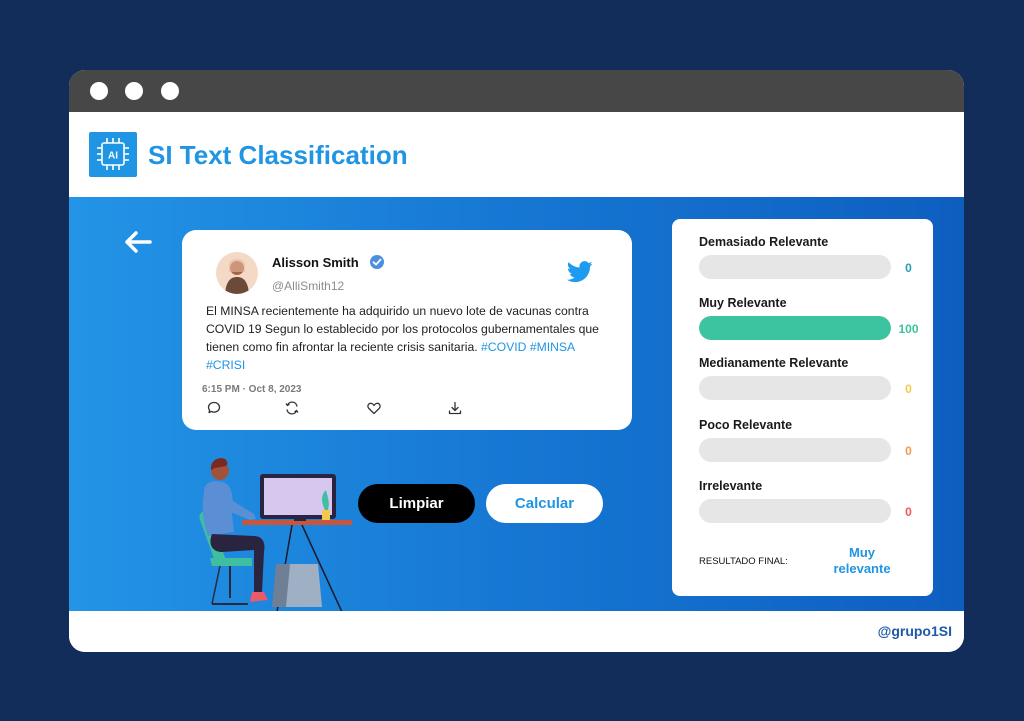 The height and width of the screenshot is (721, 1024). Describe the element at coordinates (252, 389) in the screenshot. I see `tweet-timestamp: 6:15 PM · Oct 8, 2023` at that location.